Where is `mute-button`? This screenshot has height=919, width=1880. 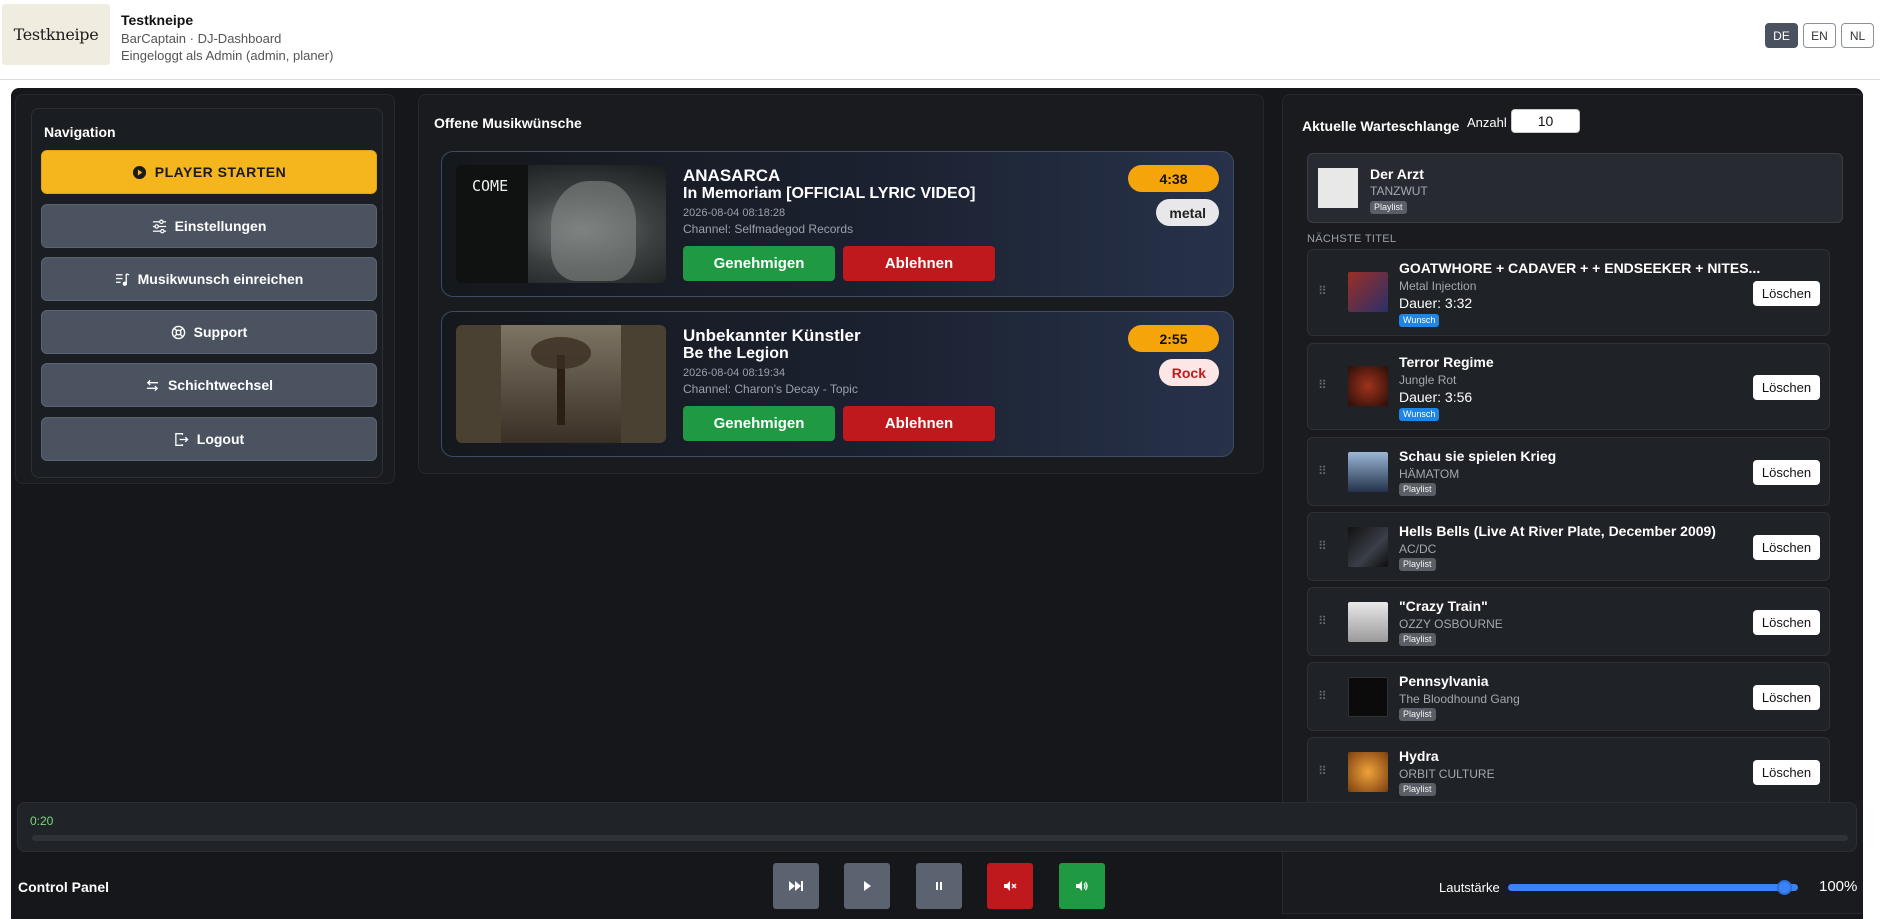 mute-button is located at coordinates (1010, 886).